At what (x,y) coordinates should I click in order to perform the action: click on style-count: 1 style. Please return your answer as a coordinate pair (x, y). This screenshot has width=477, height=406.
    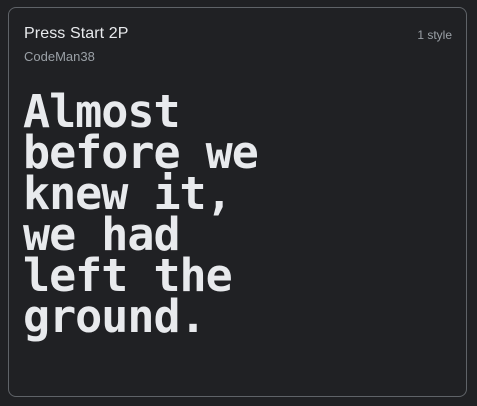
    Looking at the image, I should click on (434, 35).